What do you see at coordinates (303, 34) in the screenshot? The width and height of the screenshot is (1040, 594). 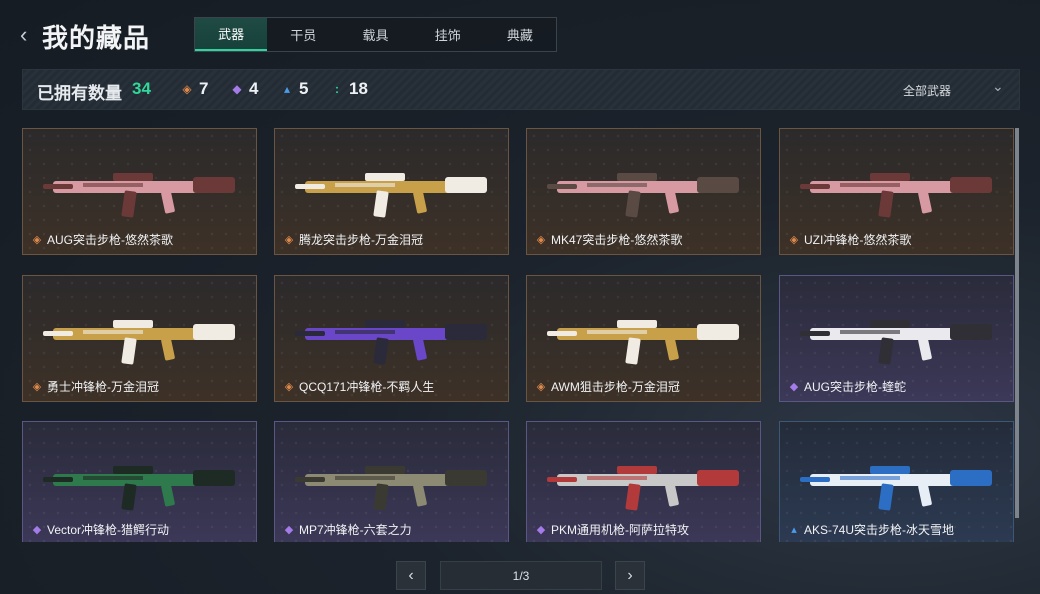 I see `tab-operators: 干员` at bounding box center [303, 34].